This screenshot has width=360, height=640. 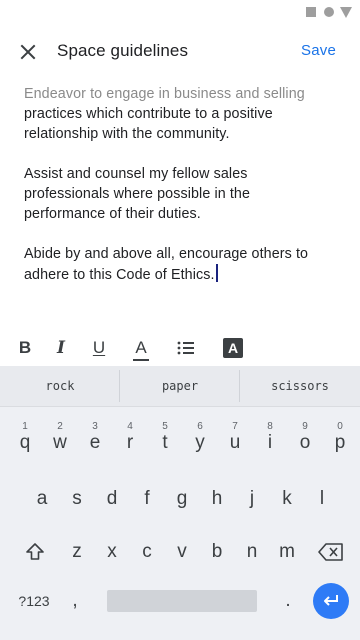 I want to click on backspace-key, so click(x=331, y=552).